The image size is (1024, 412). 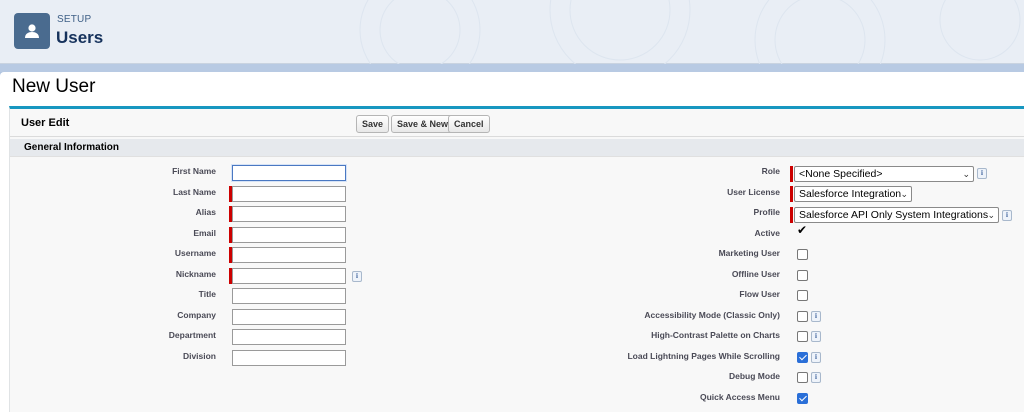 I want to click on profile-select-value: Salesforce API Only System Integrations, so click(x=894, y=215).